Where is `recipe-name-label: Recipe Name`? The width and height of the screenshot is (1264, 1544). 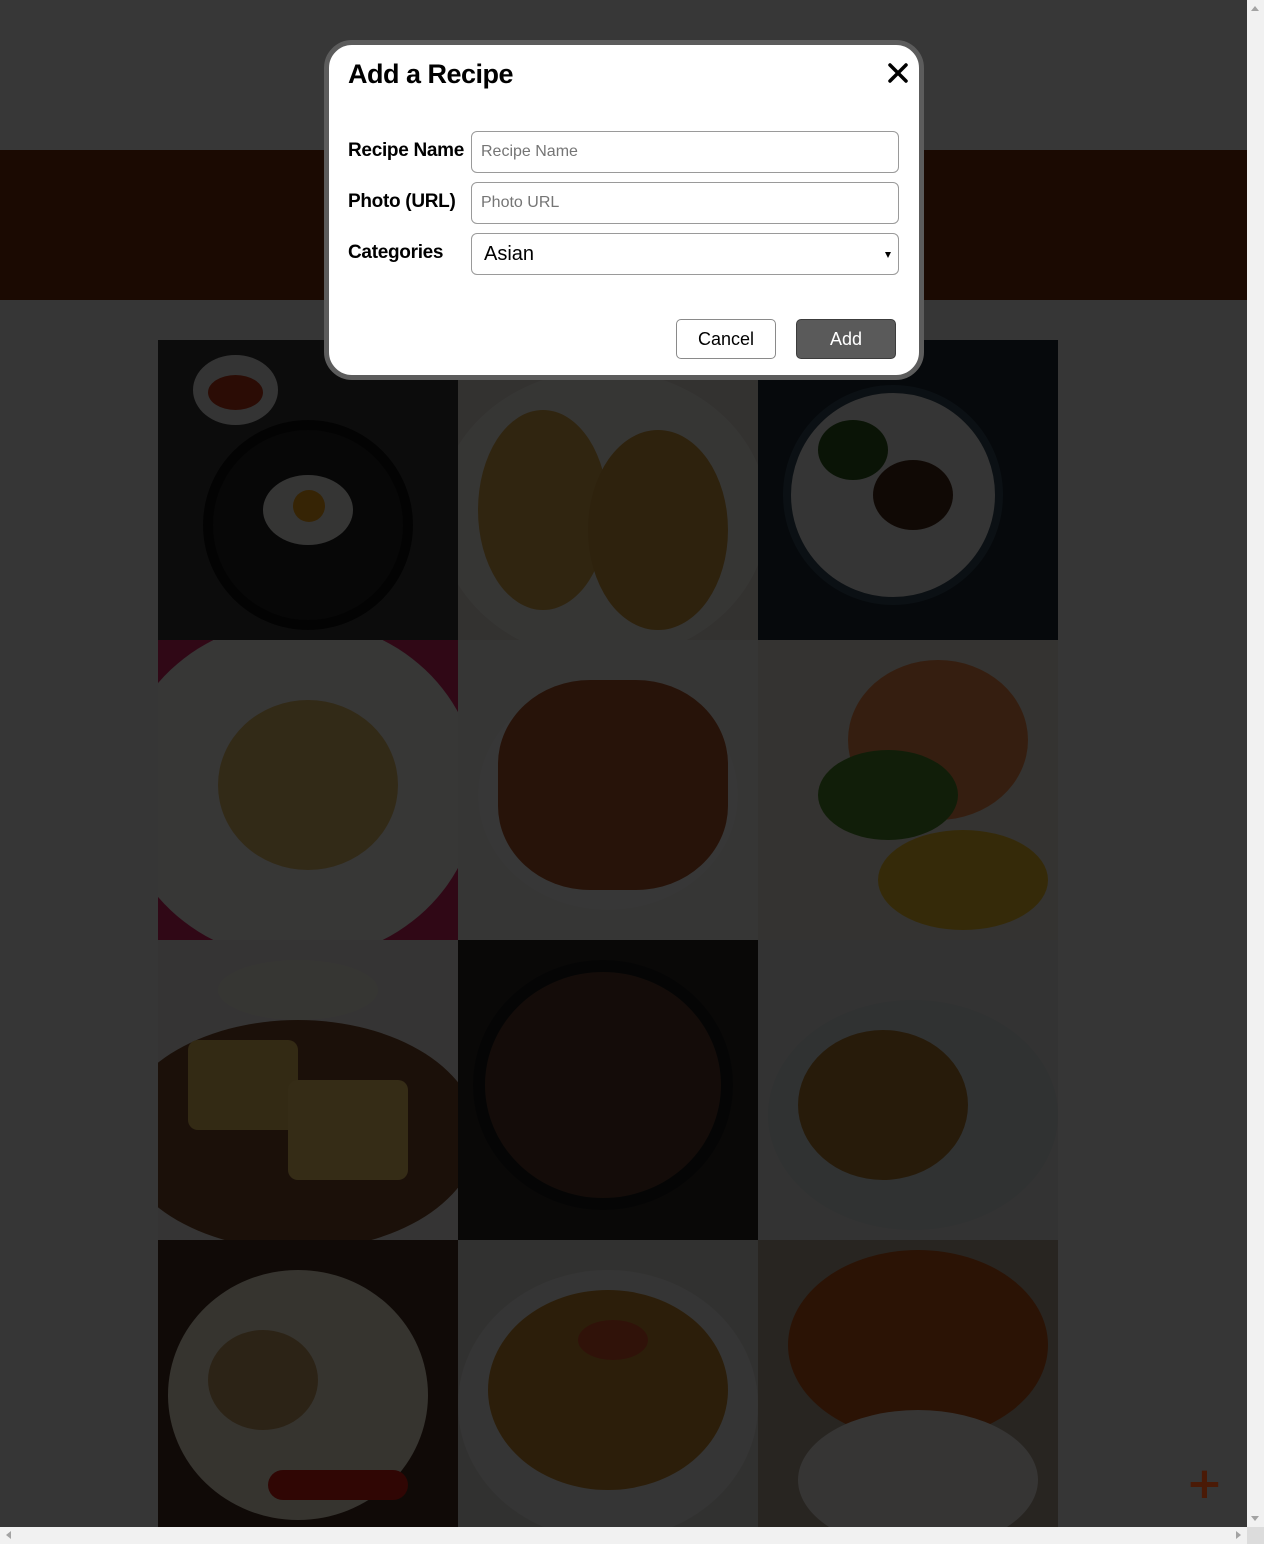 recipe-name-label: Recipe Name is located at coordinates (406, 150).